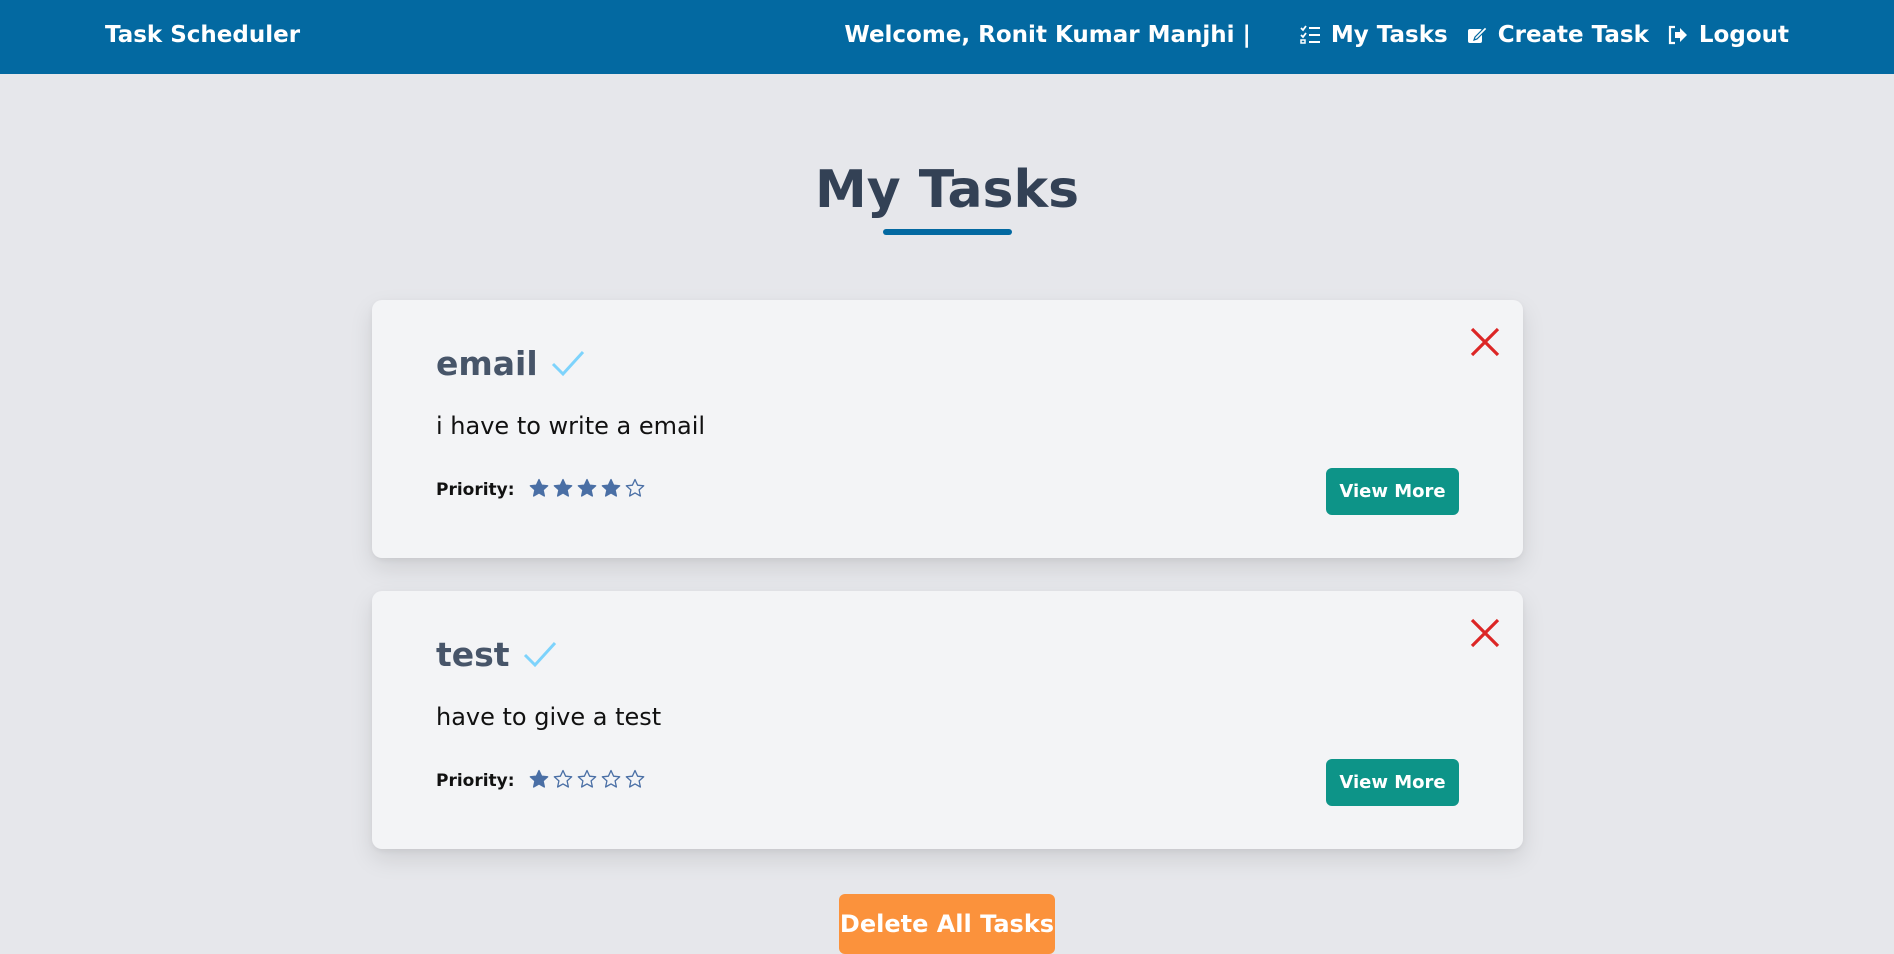  I want to click on edit-icon, so click(1477, 35).